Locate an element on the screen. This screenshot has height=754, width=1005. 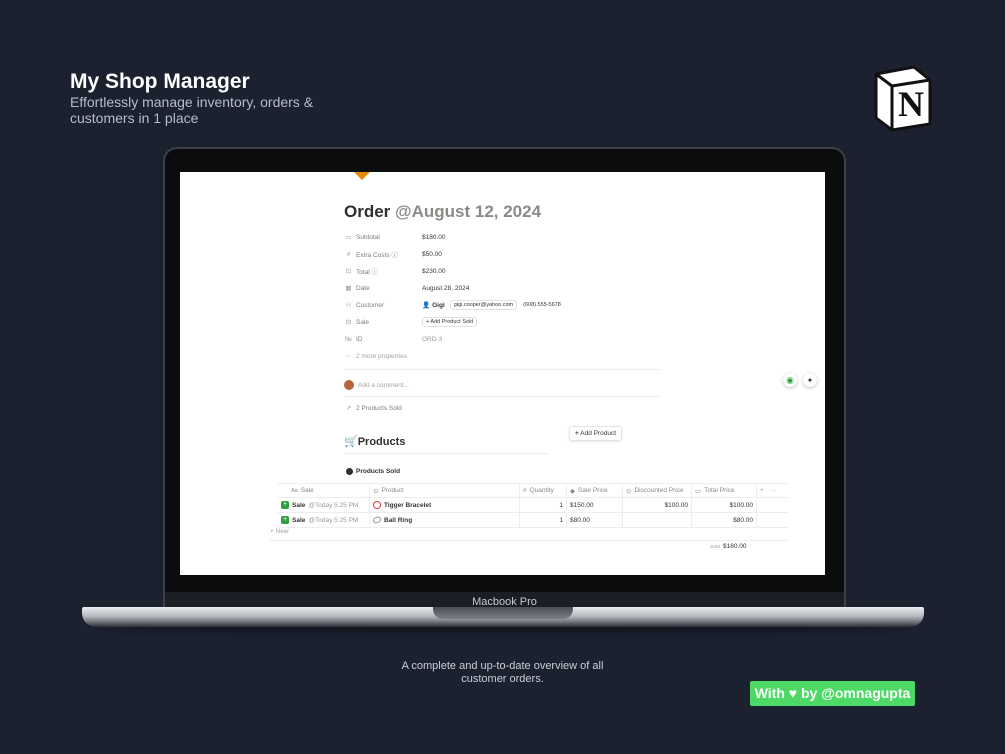
add-product-button: + Add Product is located at coordinates (596, 433).